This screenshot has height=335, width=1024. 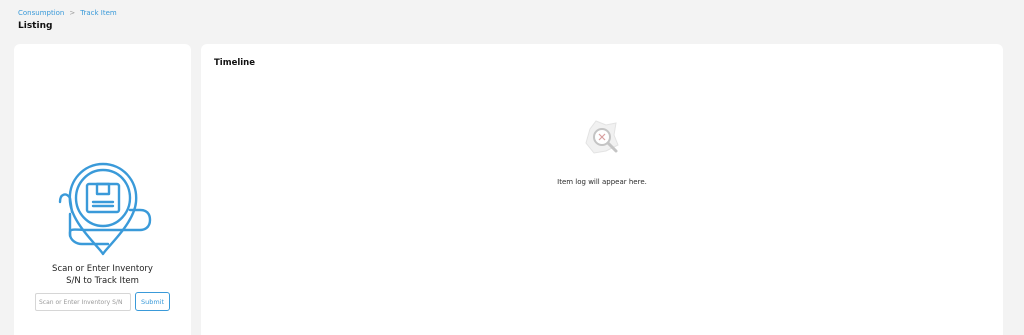 What do you see at coordinates (234, 63) in the screenshot?
I see `timeline-title: Timeline` at bounding box center [234, 63].